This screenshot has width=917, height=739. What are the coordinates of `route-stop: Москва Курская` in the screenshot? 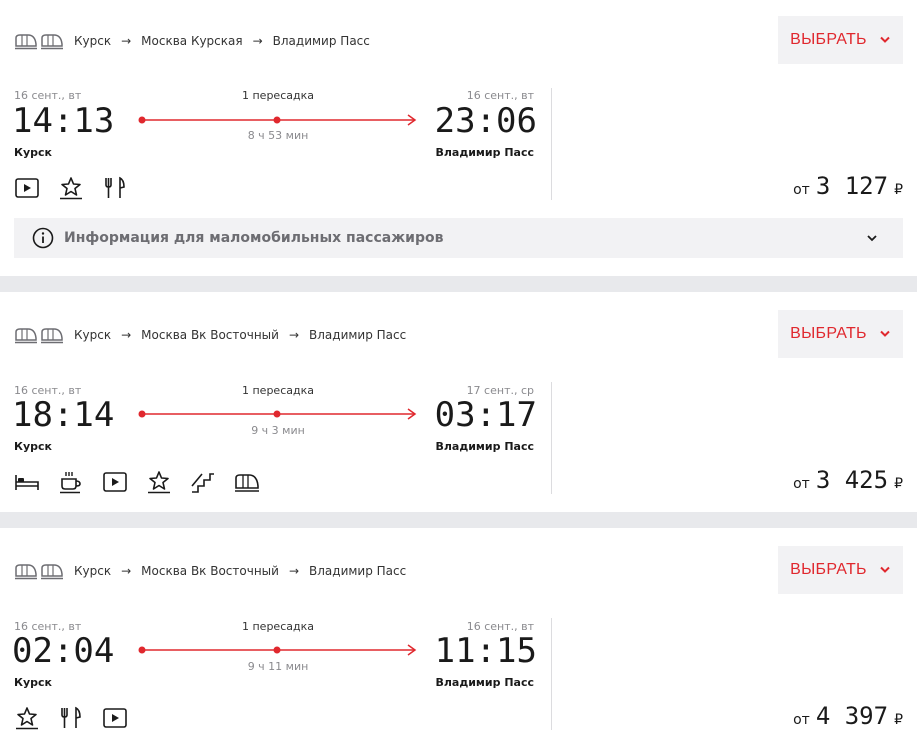 It's located at (192, 41).